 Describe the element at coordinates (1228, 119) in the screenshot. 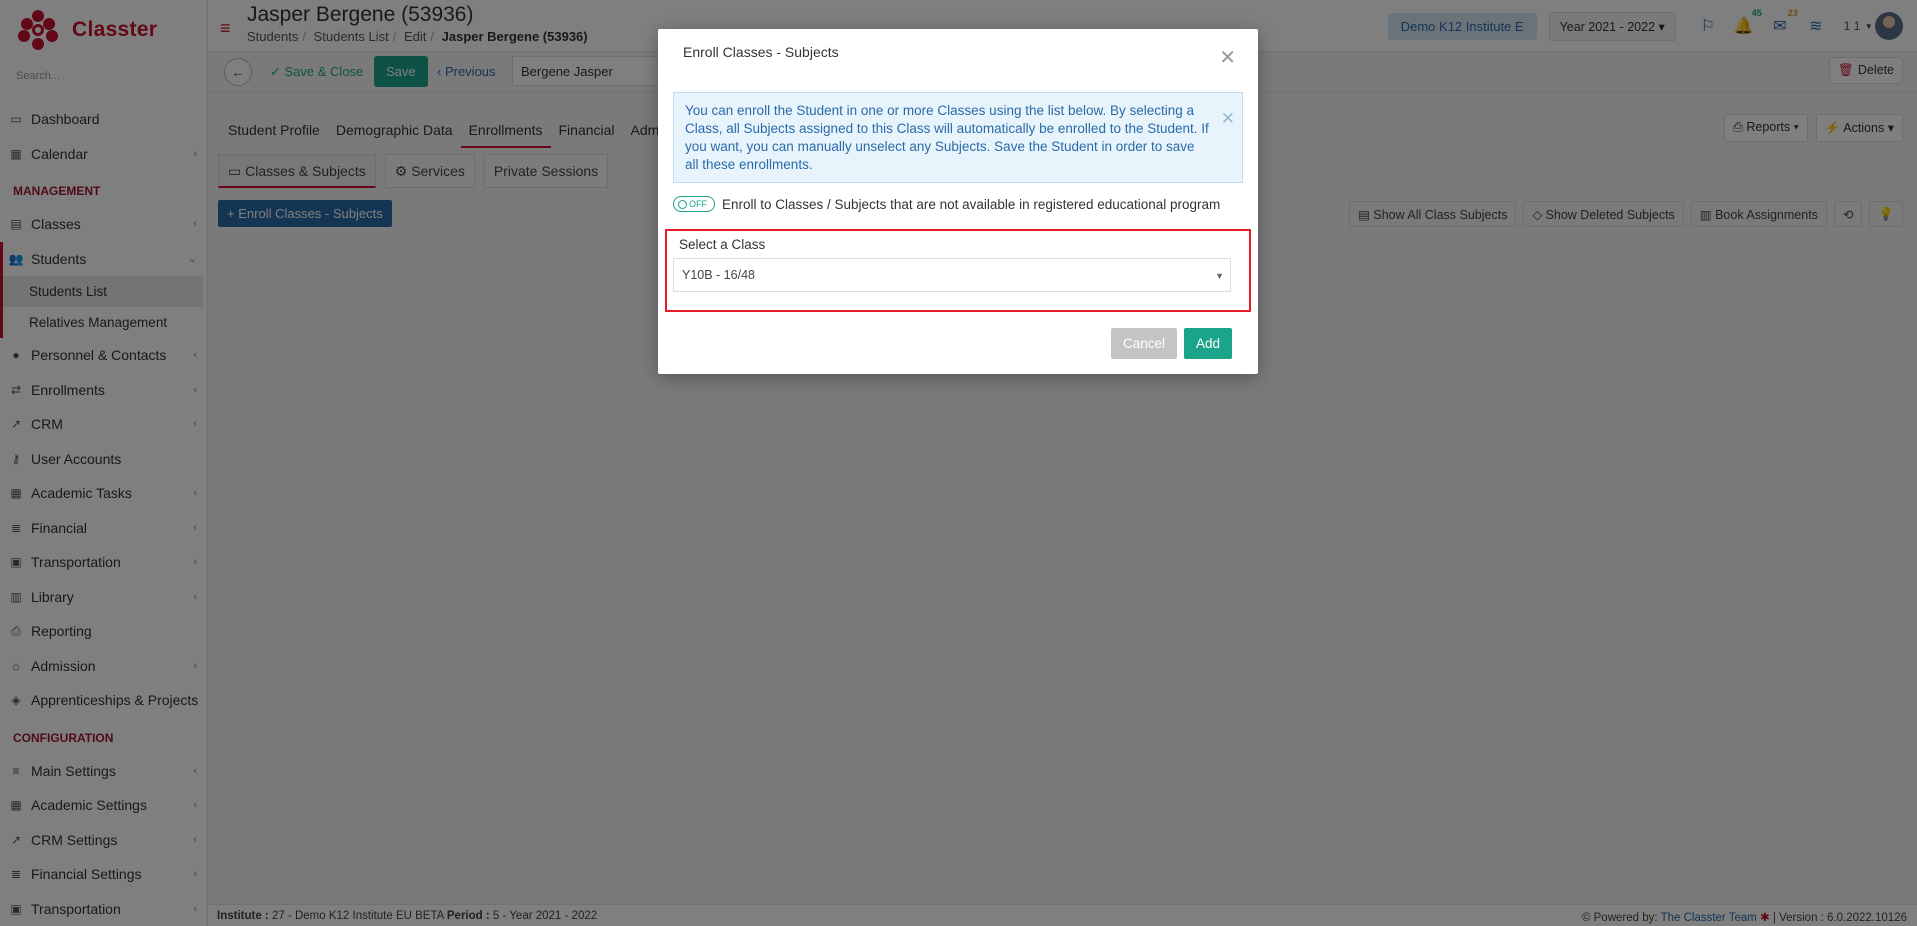

I see `info-close-icon: ✕` at that location.